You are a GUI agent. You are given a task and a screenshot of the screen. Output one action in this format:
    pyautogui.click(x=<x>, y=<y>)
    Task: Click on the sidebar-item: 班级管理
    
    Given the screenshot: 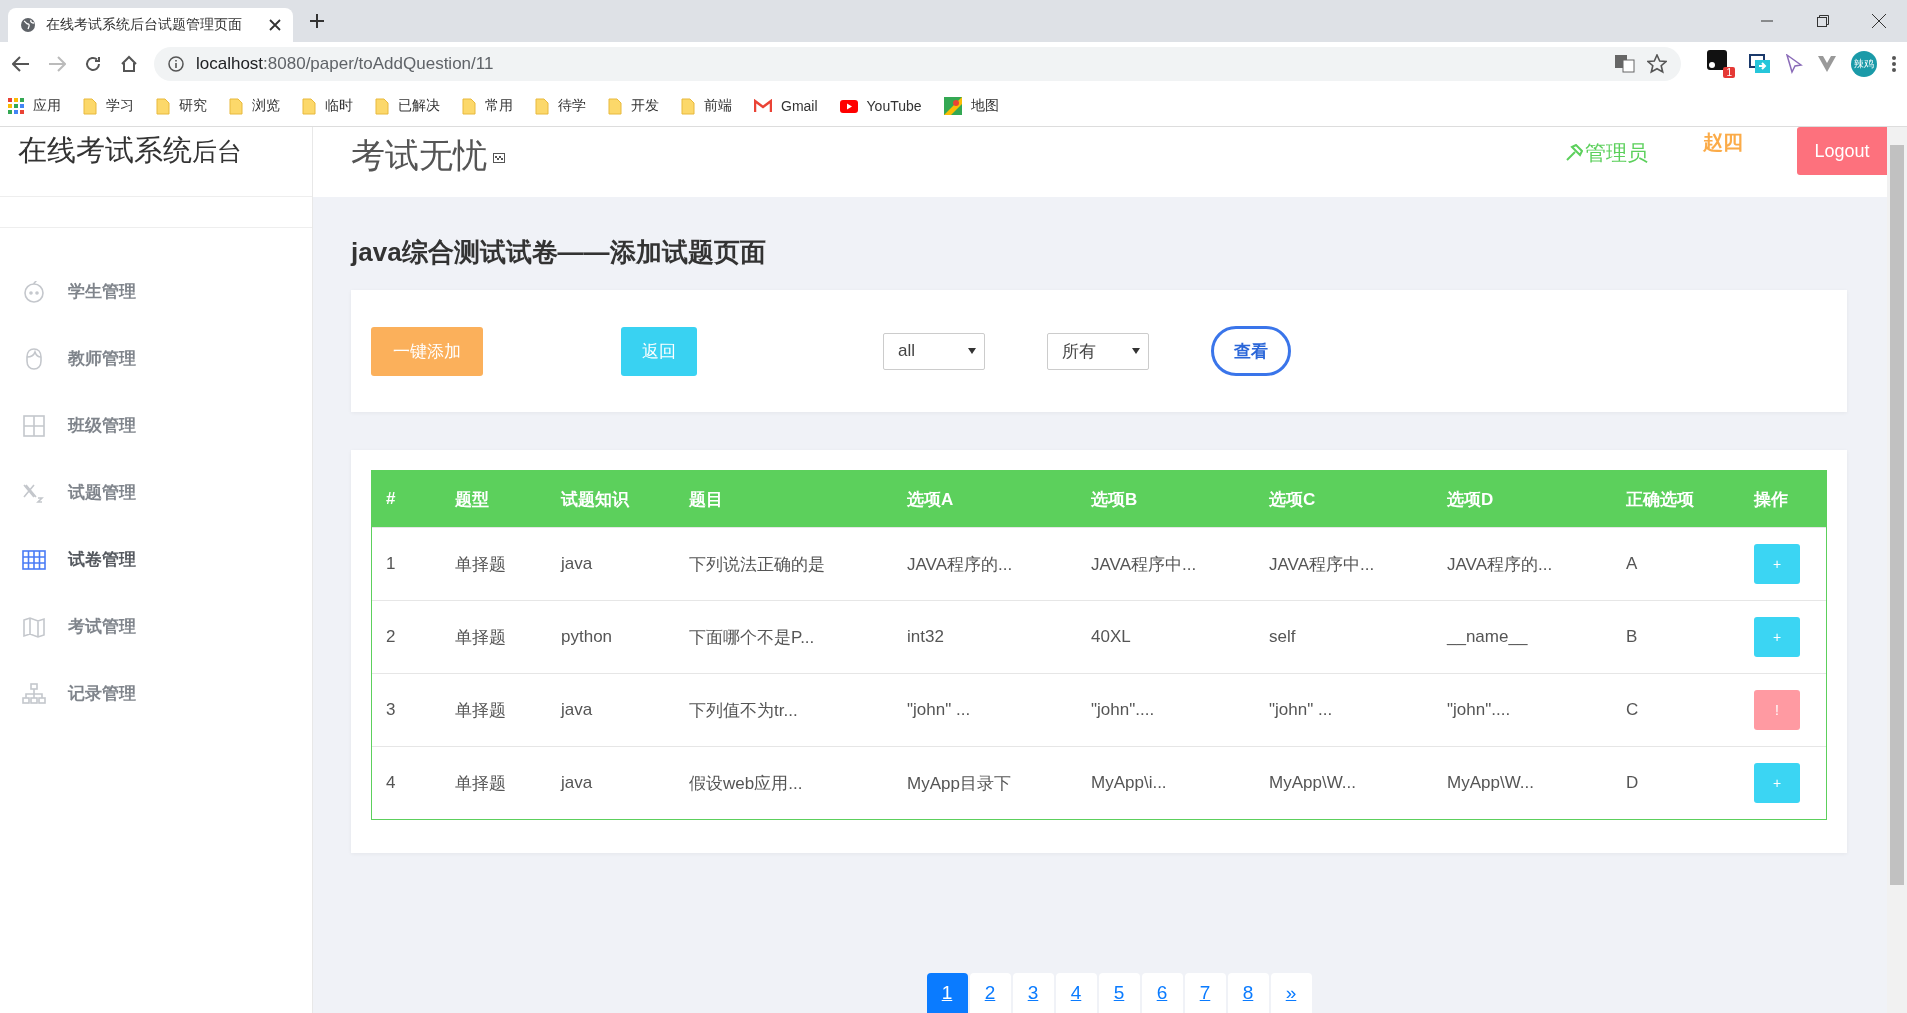 What is the action you would take?
    pyautogui.click(x=156, y=425)
    